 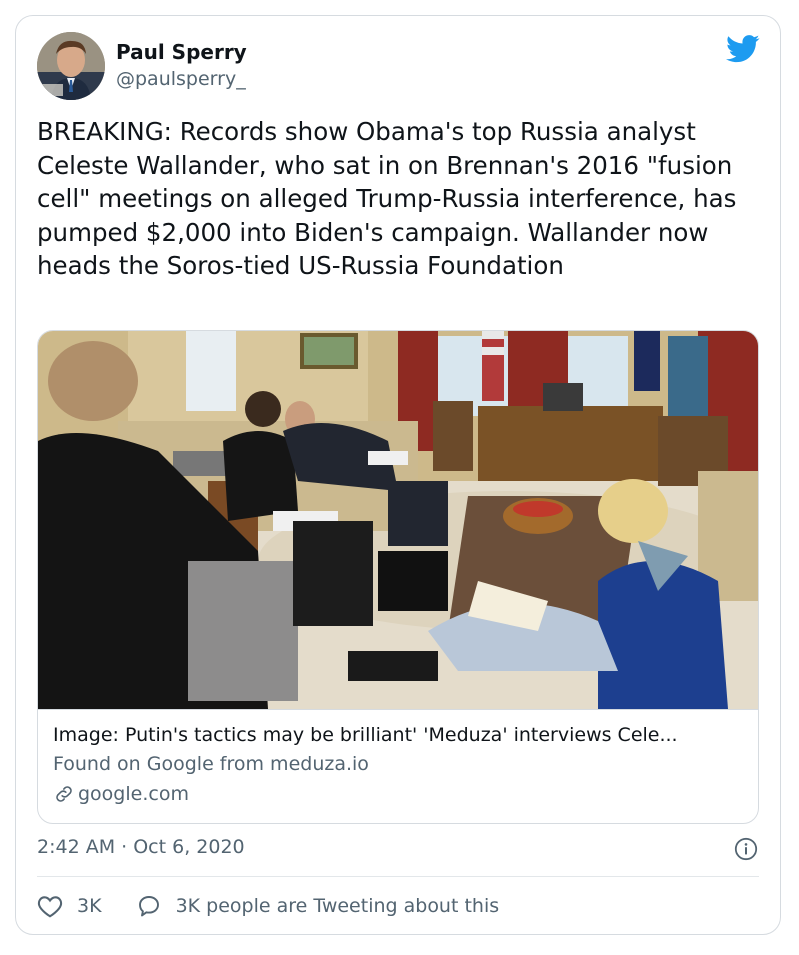 I want to click on speech-bubble-icon, so click(x=148, y=906).